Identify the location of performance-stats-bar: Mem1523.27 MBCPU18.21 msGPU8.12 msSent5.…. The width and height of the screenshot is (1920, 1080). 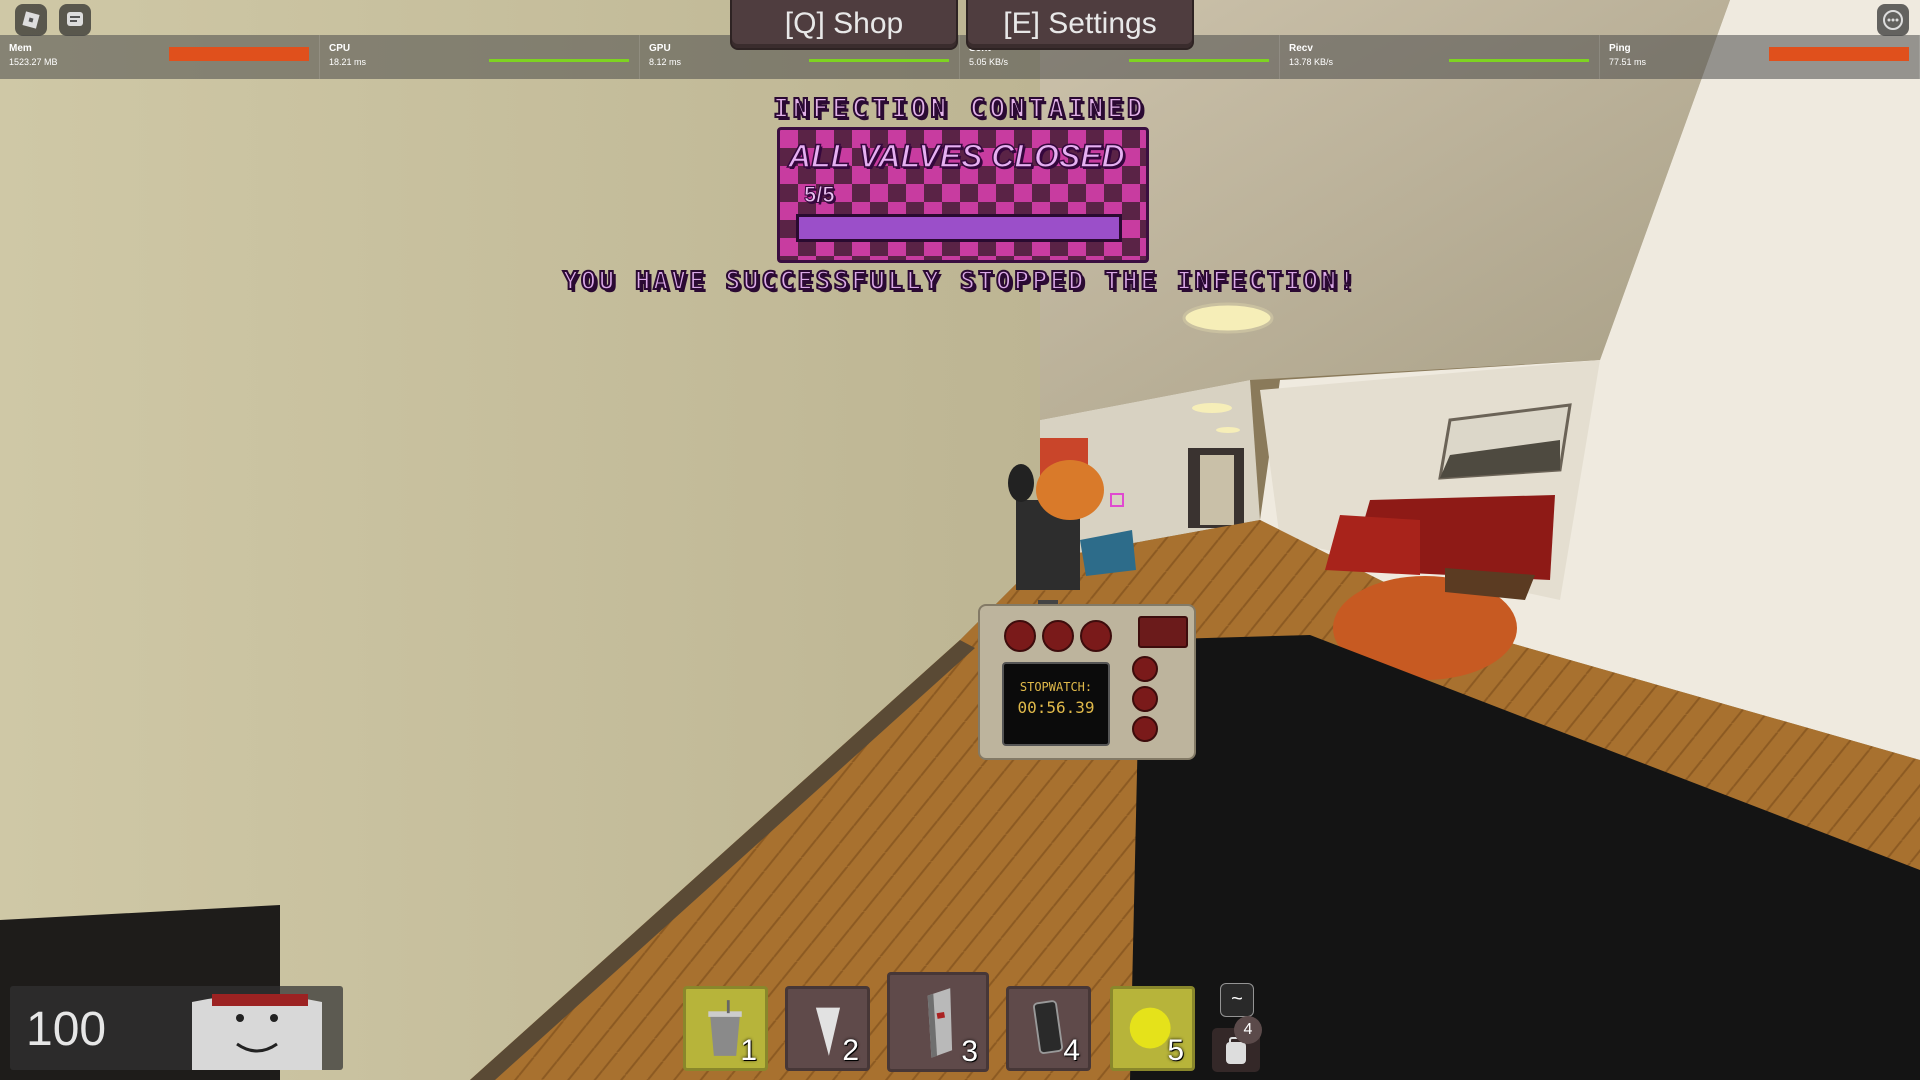
(960, 57).